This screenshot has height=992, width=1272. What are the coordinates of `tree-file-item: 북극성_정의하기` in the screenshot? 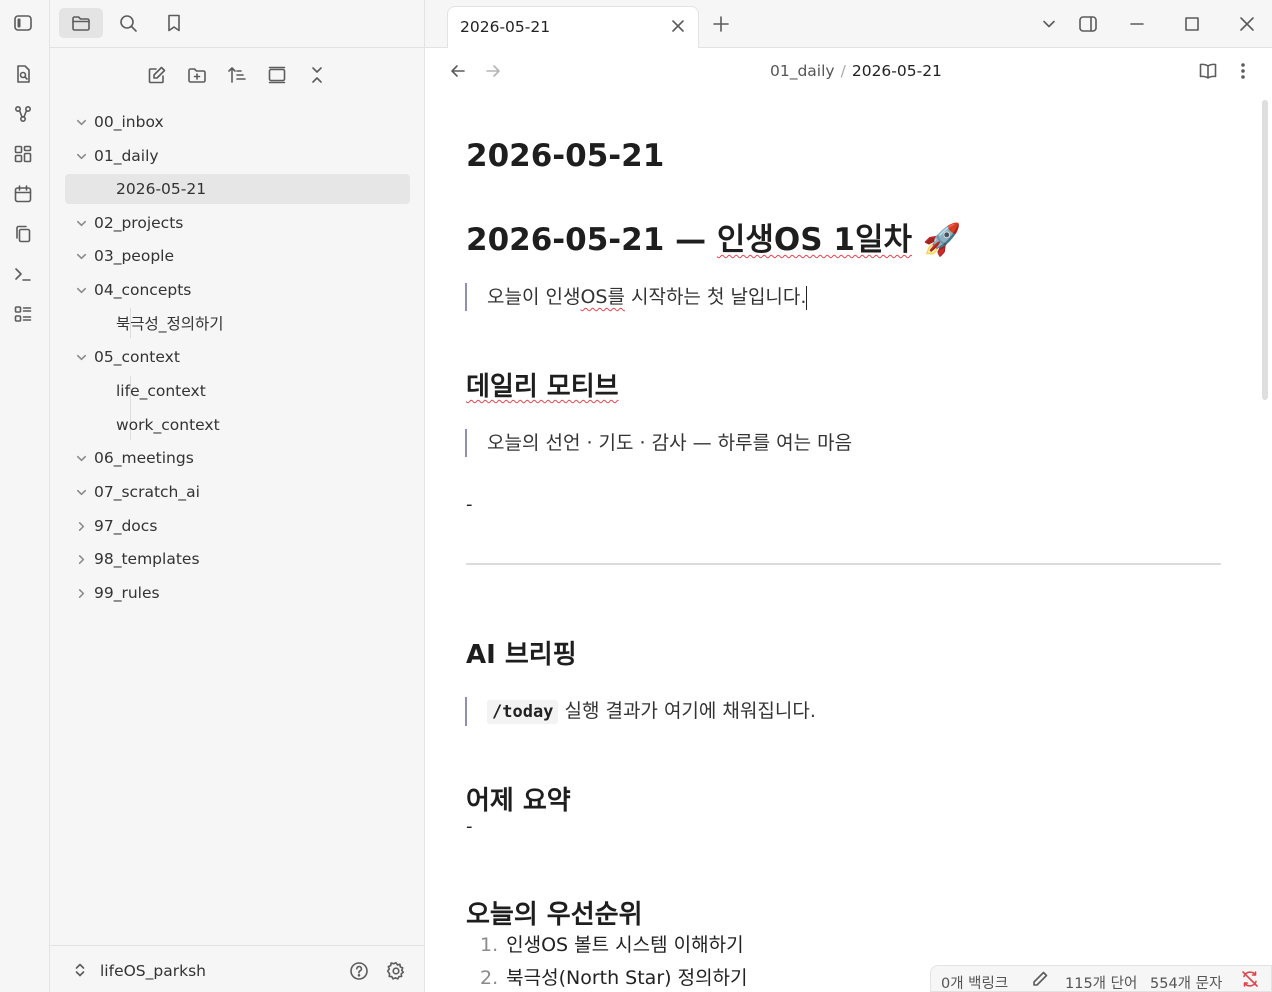 It's located at (237, 323).